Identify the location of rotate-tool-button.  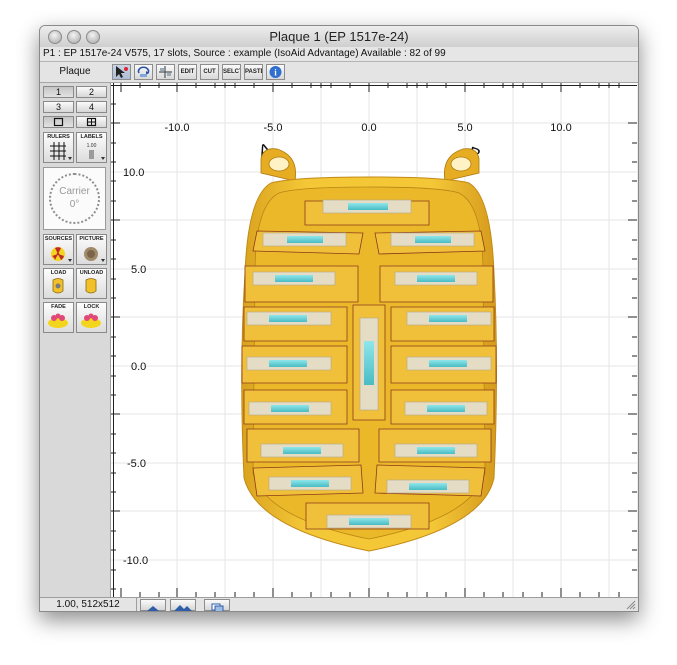
(143, 72).